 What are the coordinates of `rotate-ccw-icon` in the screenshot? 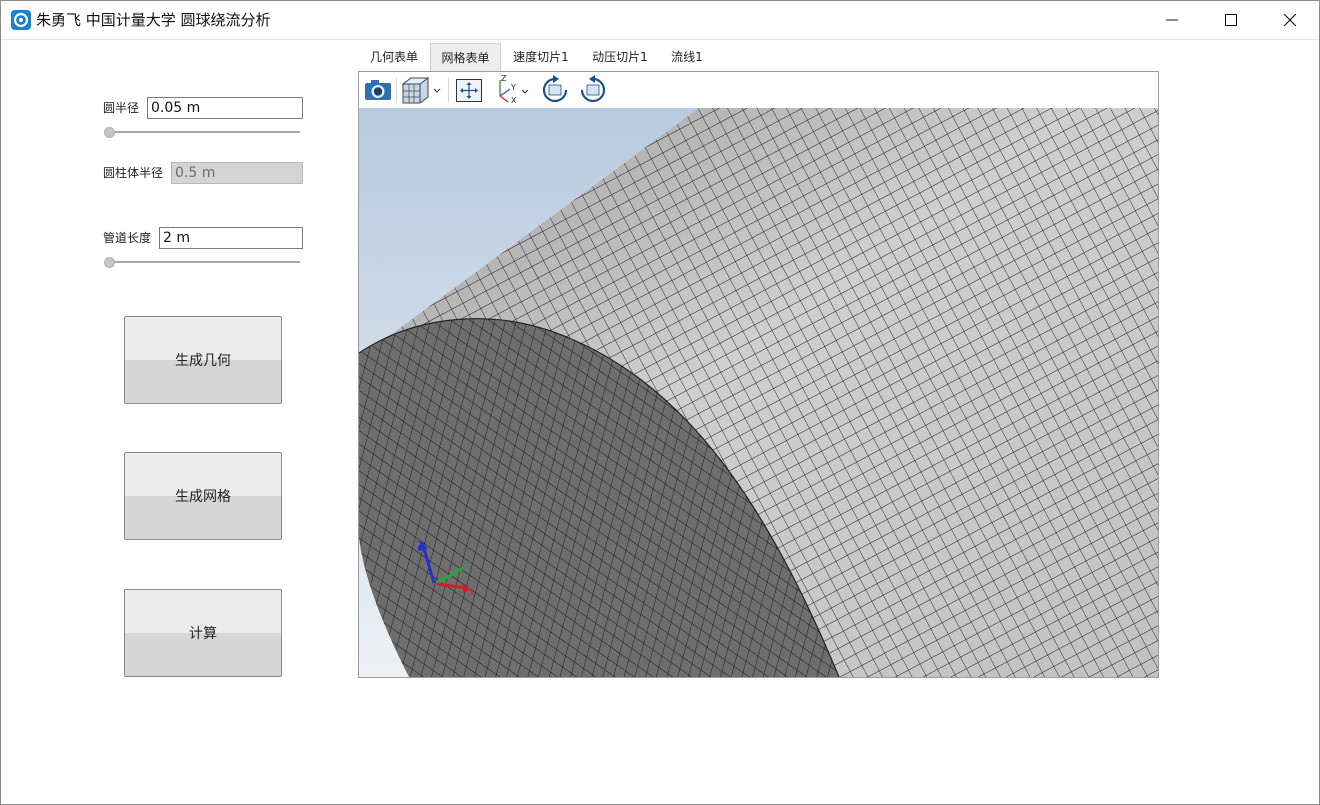 It's located at (593, 89).